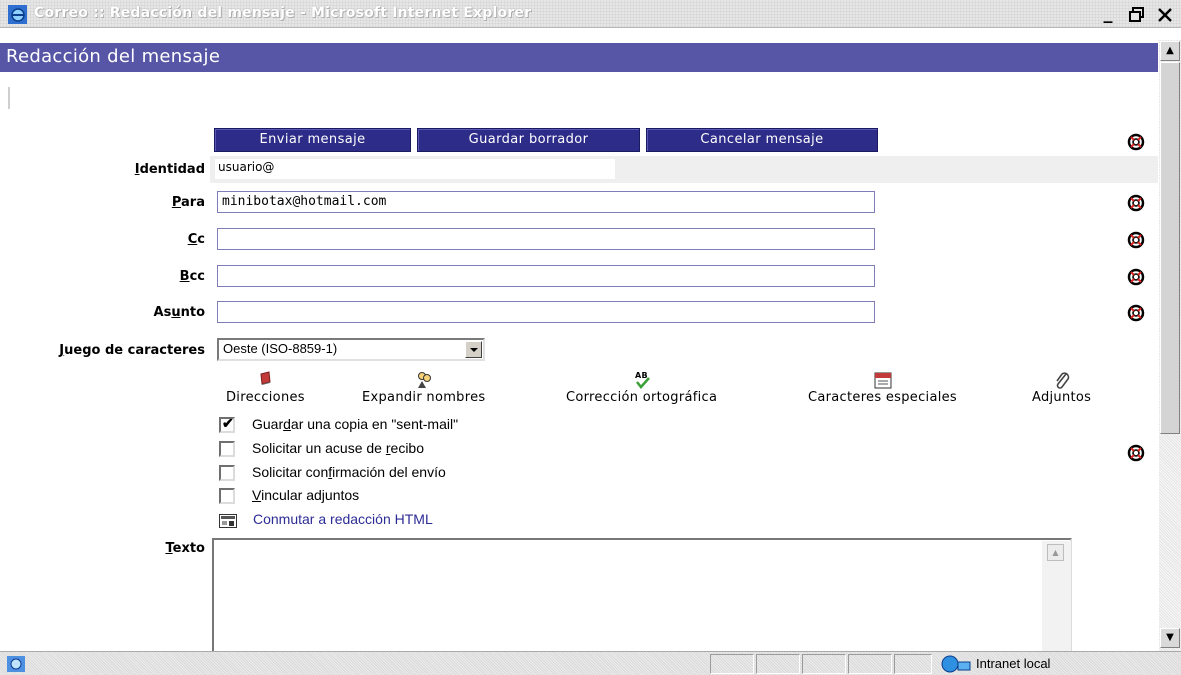  What do you see at coordinates (1170, 638) in the screenshot?
I see `scroll-down-arrow-icon: ▼` at bounding box center [1170, 638].